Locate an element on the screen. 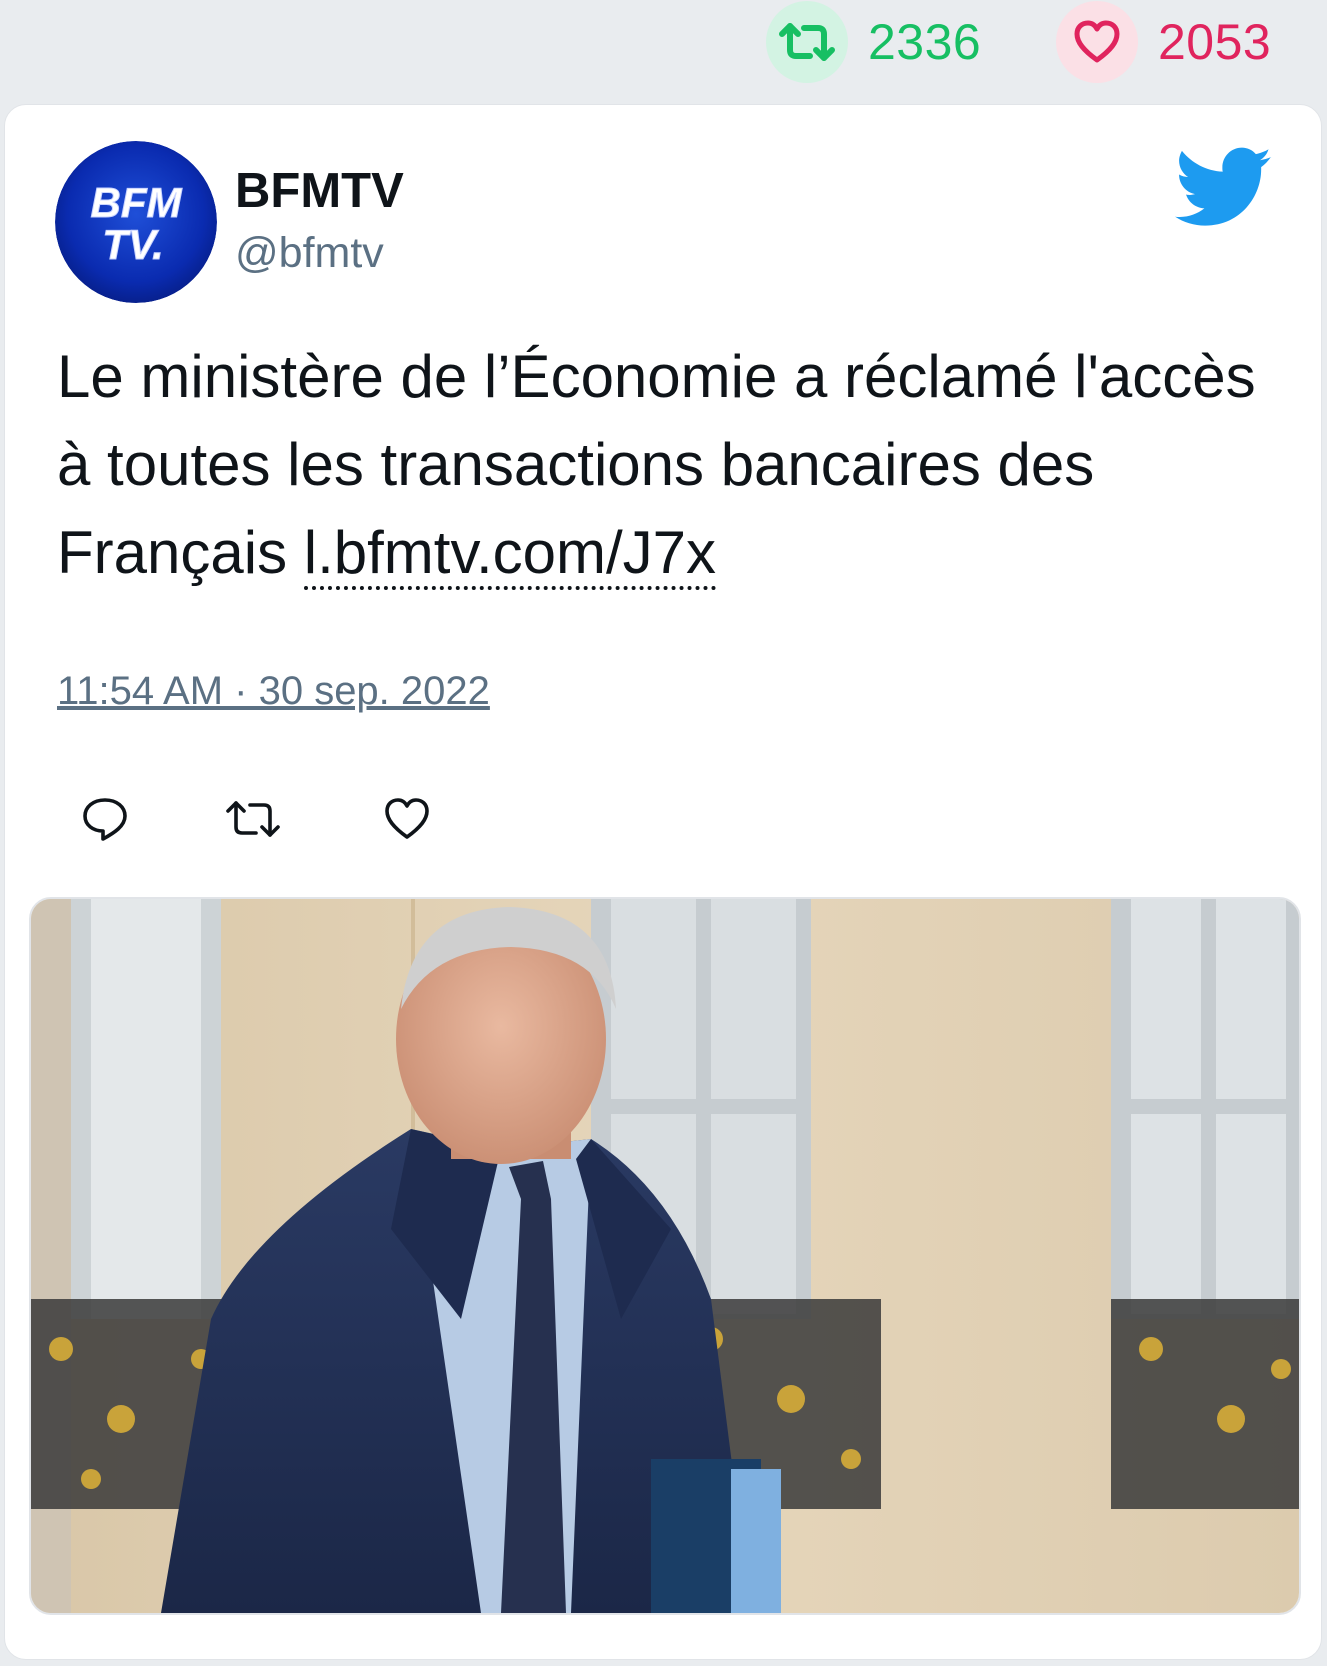 The image size is (1327, 1666). tweet-actions is located at coordinates (275, 819).